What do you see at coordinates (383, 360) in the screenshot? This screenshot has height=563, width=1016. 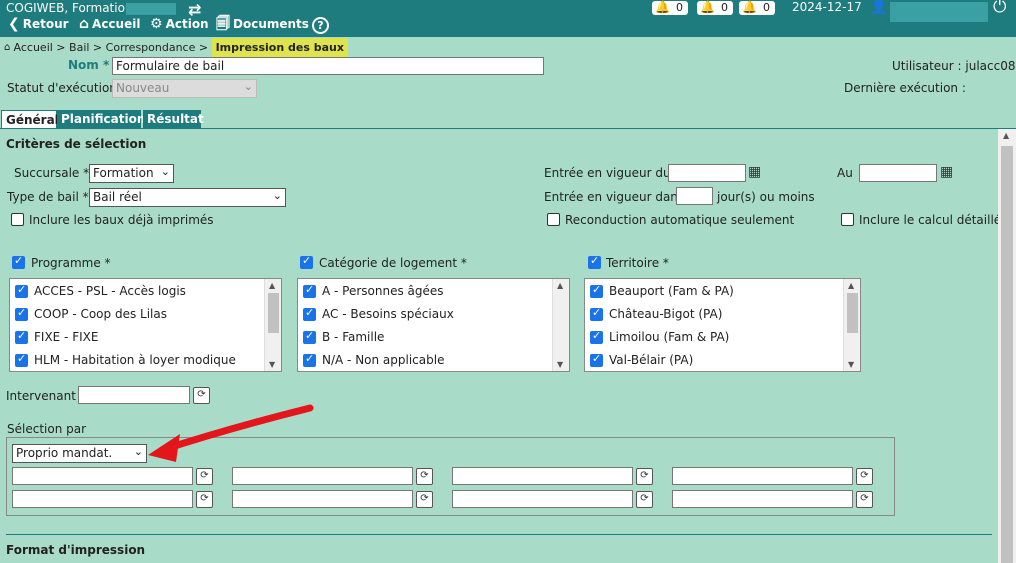 I see `item-label: N/A - Non applicable` at bounding box center [383, 360].